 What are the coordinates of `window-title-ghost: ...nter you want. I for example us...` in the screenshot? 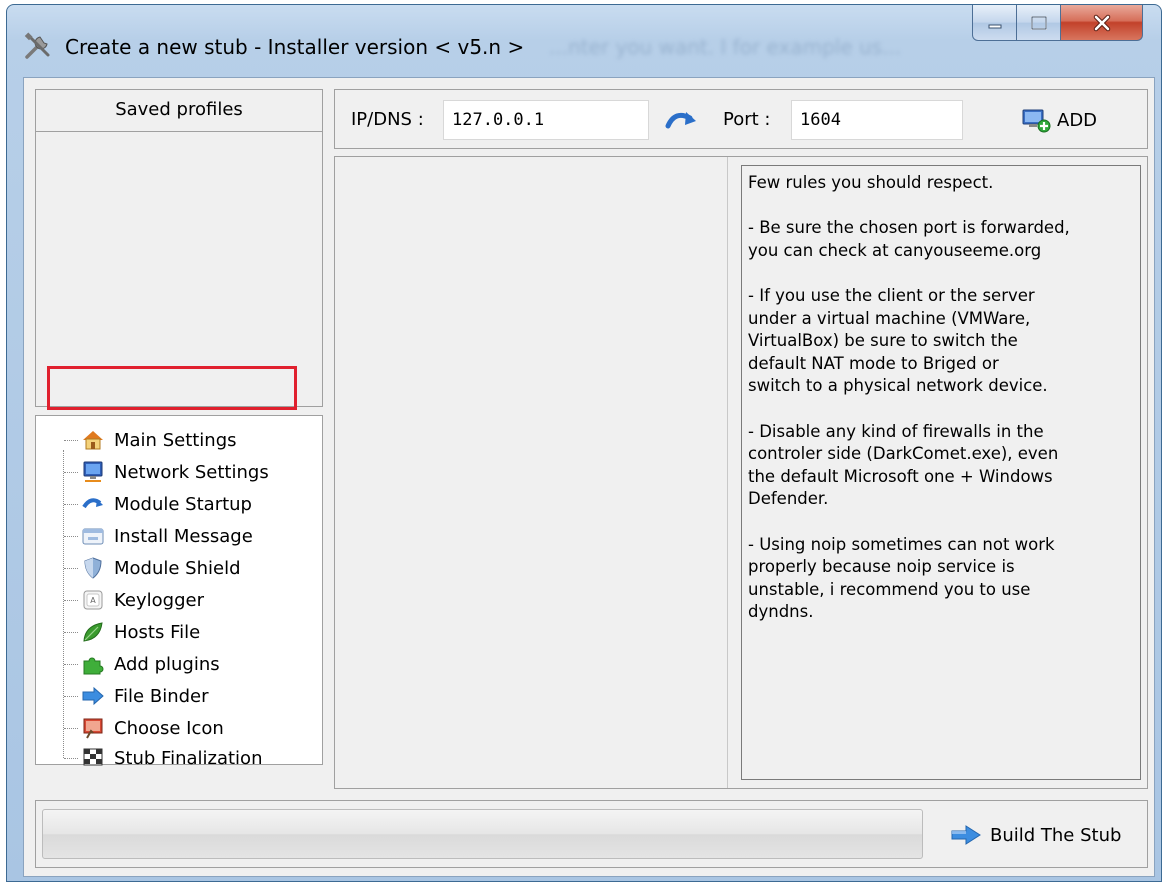 It's located at (725, 47).